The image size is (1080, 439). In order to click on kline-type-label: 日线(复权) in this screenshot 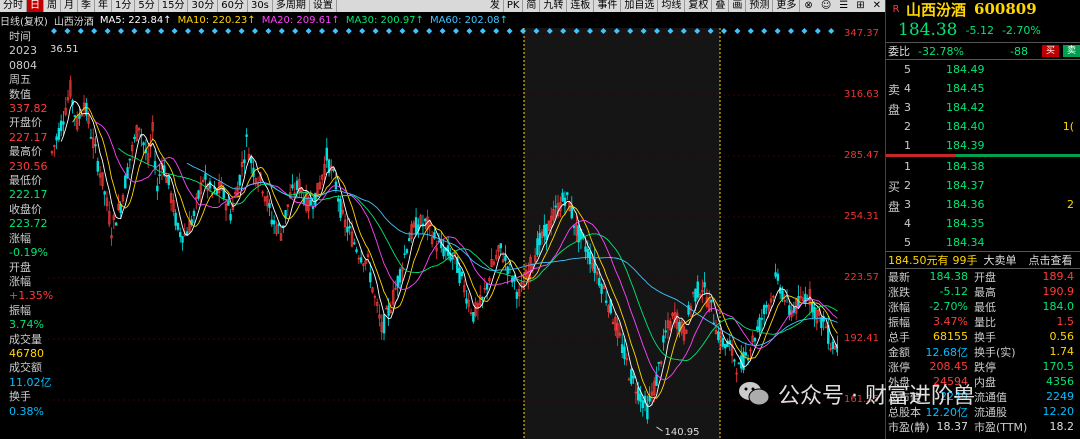, I will do `click(24, 20)`.